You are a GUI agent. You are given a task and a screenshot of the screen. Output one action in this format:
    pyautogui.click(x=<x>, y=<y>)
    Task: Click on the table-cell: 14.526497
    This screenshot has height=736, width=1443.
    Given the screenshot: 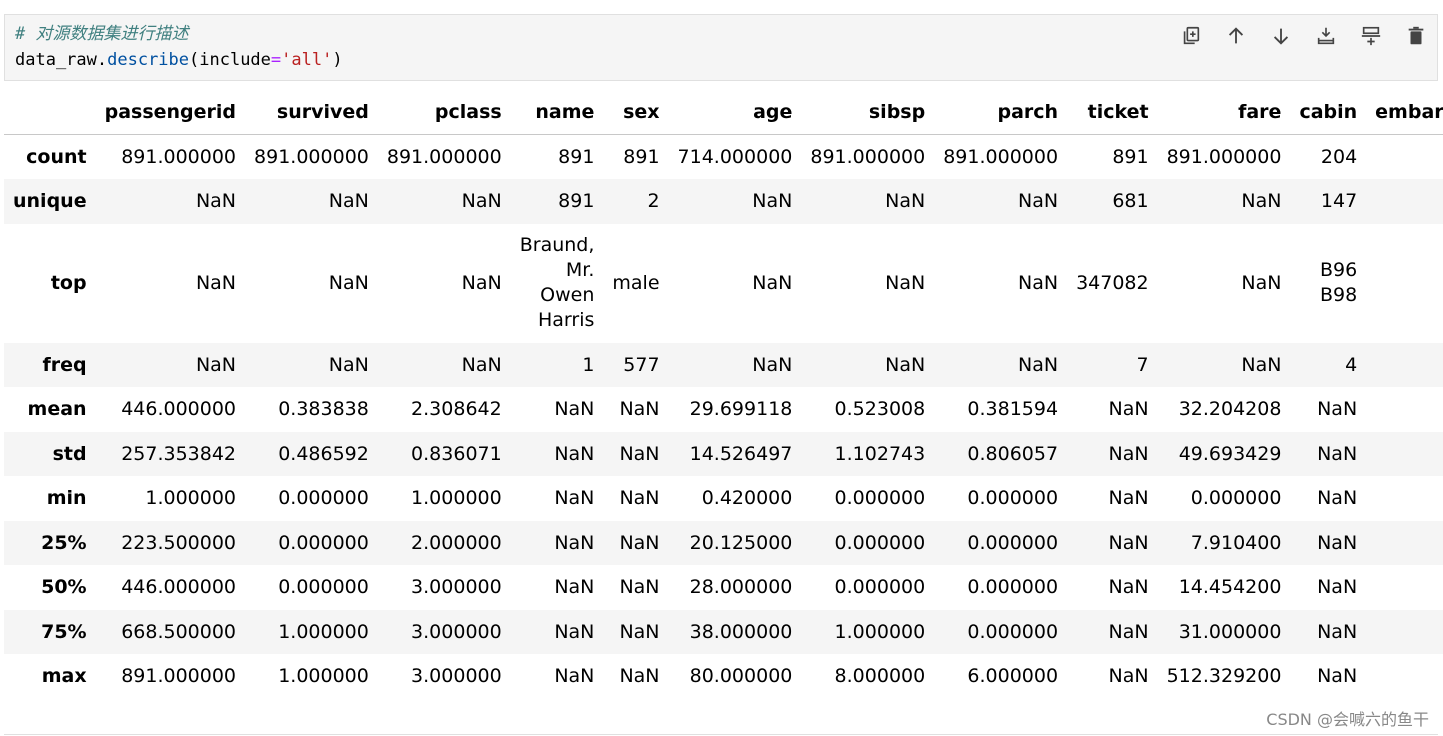 What is the action you would take?
    pyautogui.click(x=741, y=453)
    